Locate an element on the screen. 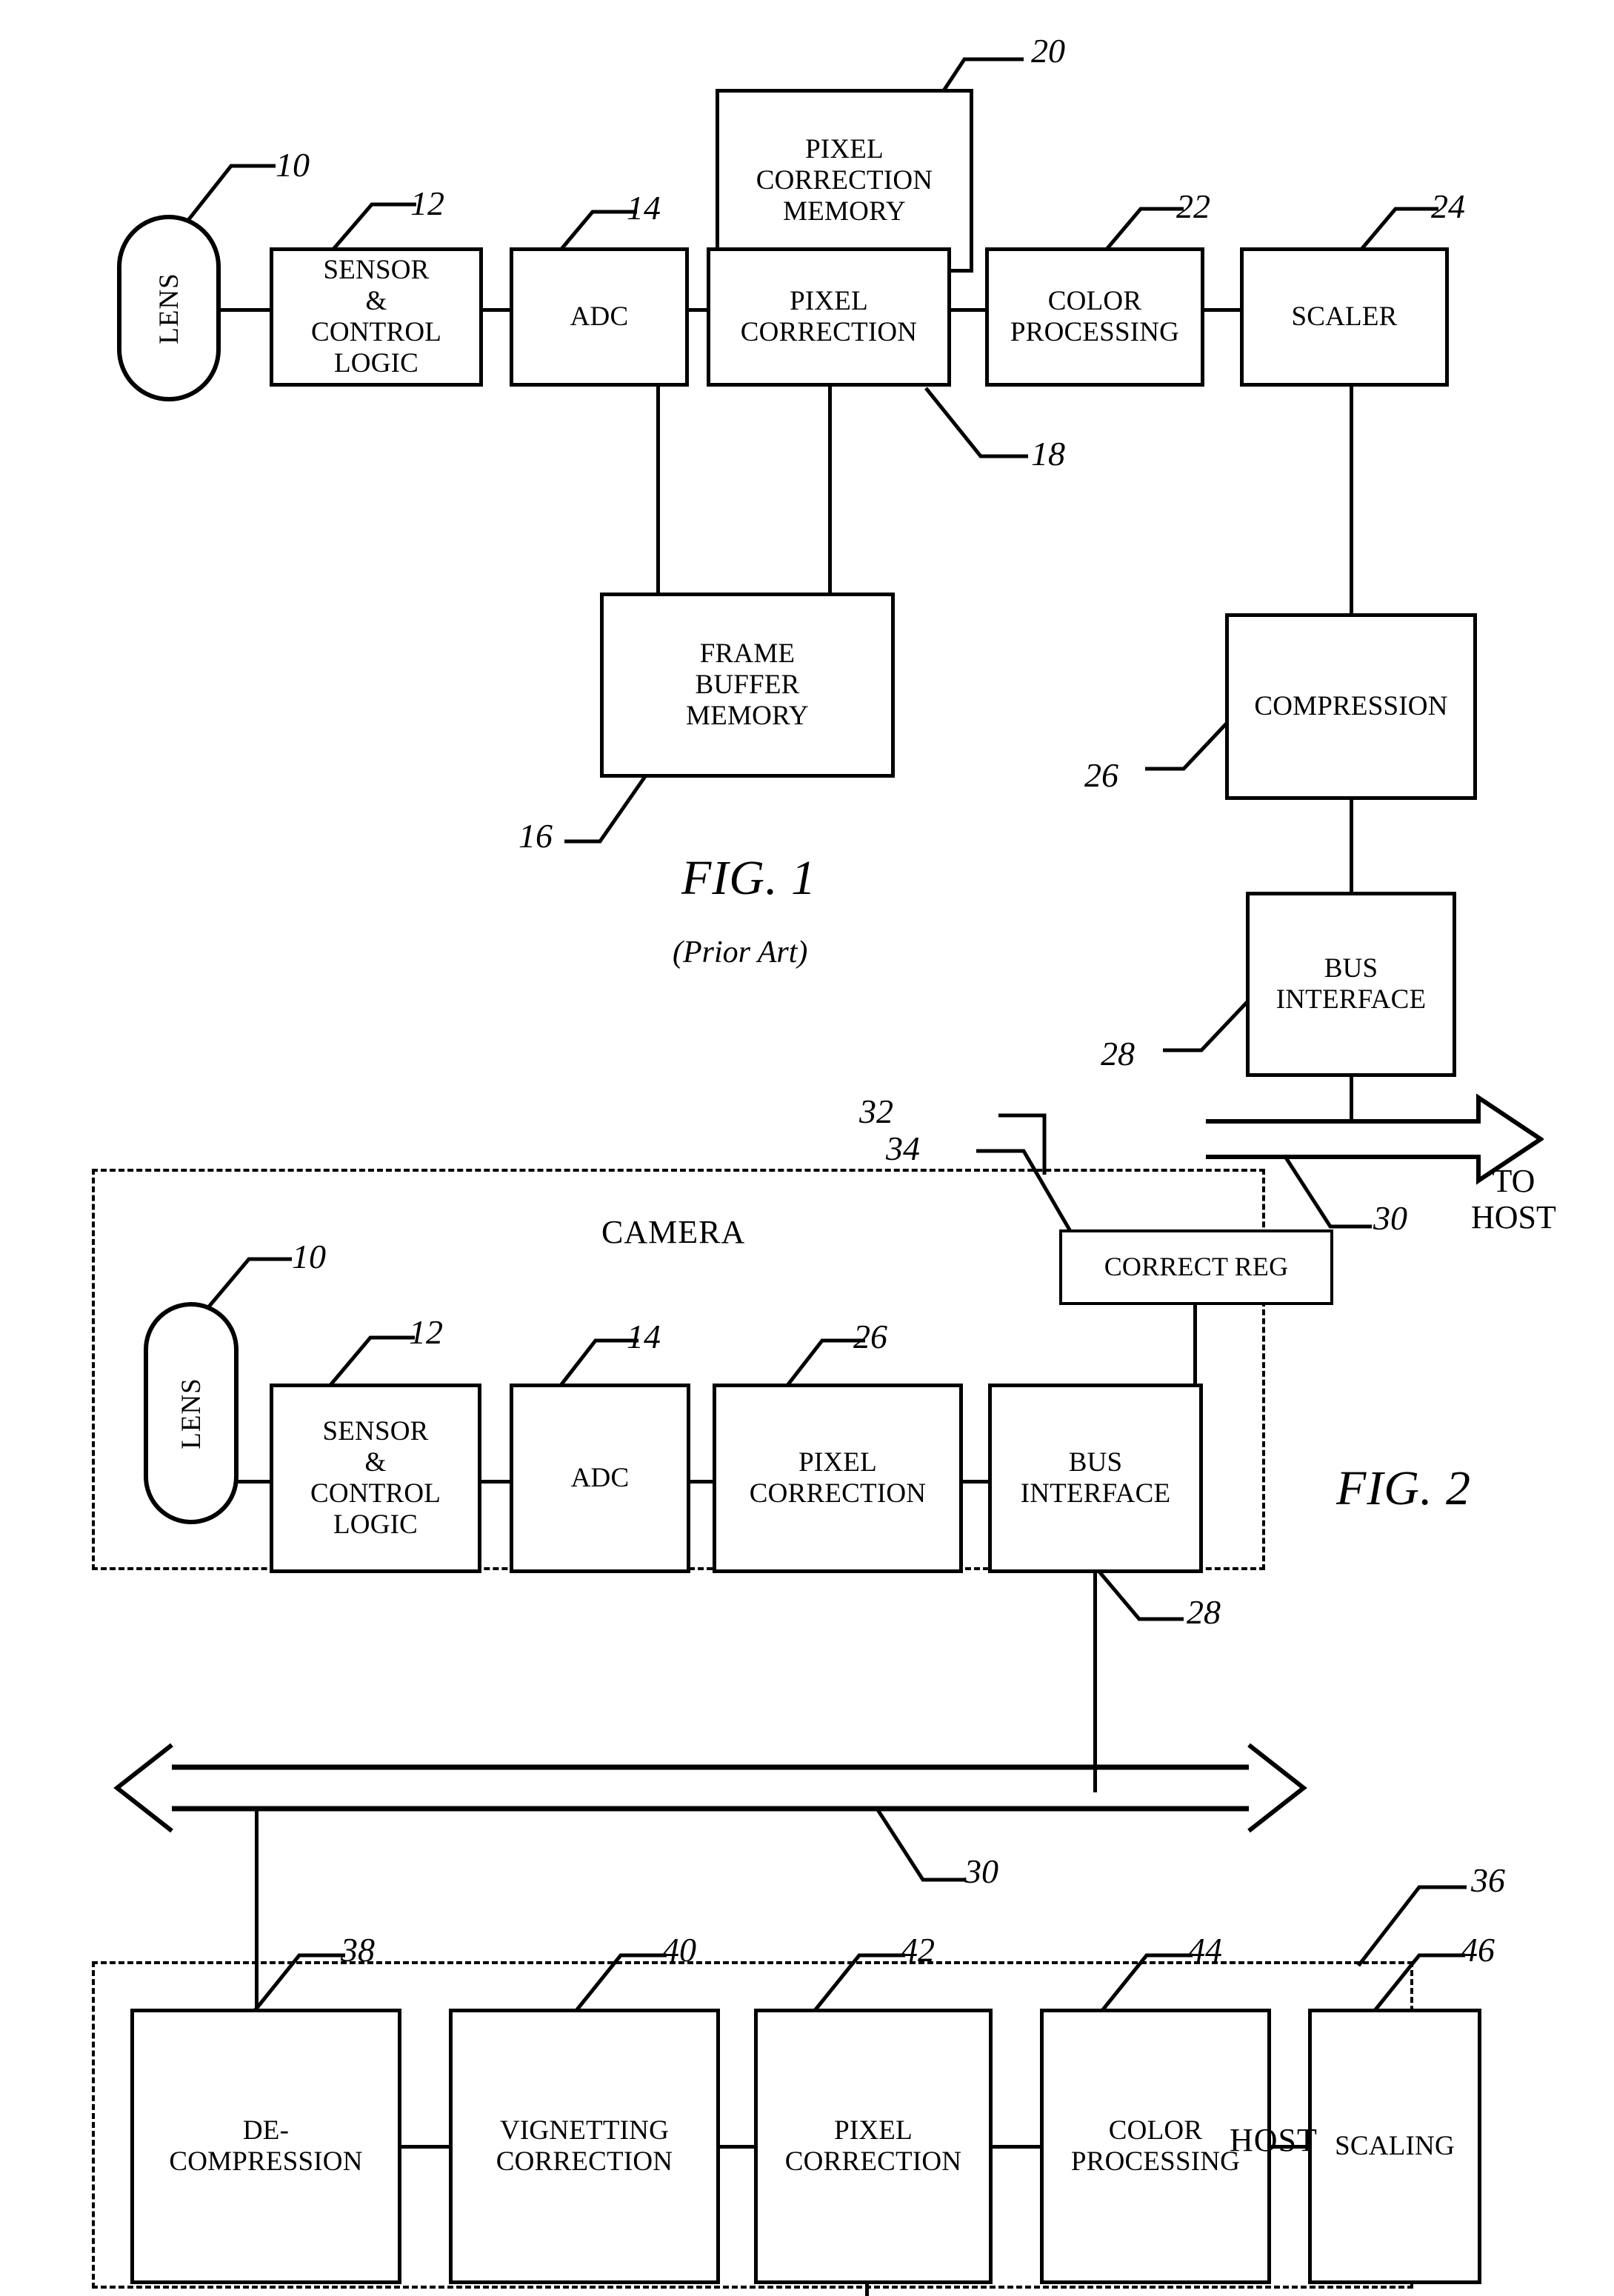  fig2-vignetting-correction-block: VIGNETTING CORRECTION is located at coordinates (584, 2146).